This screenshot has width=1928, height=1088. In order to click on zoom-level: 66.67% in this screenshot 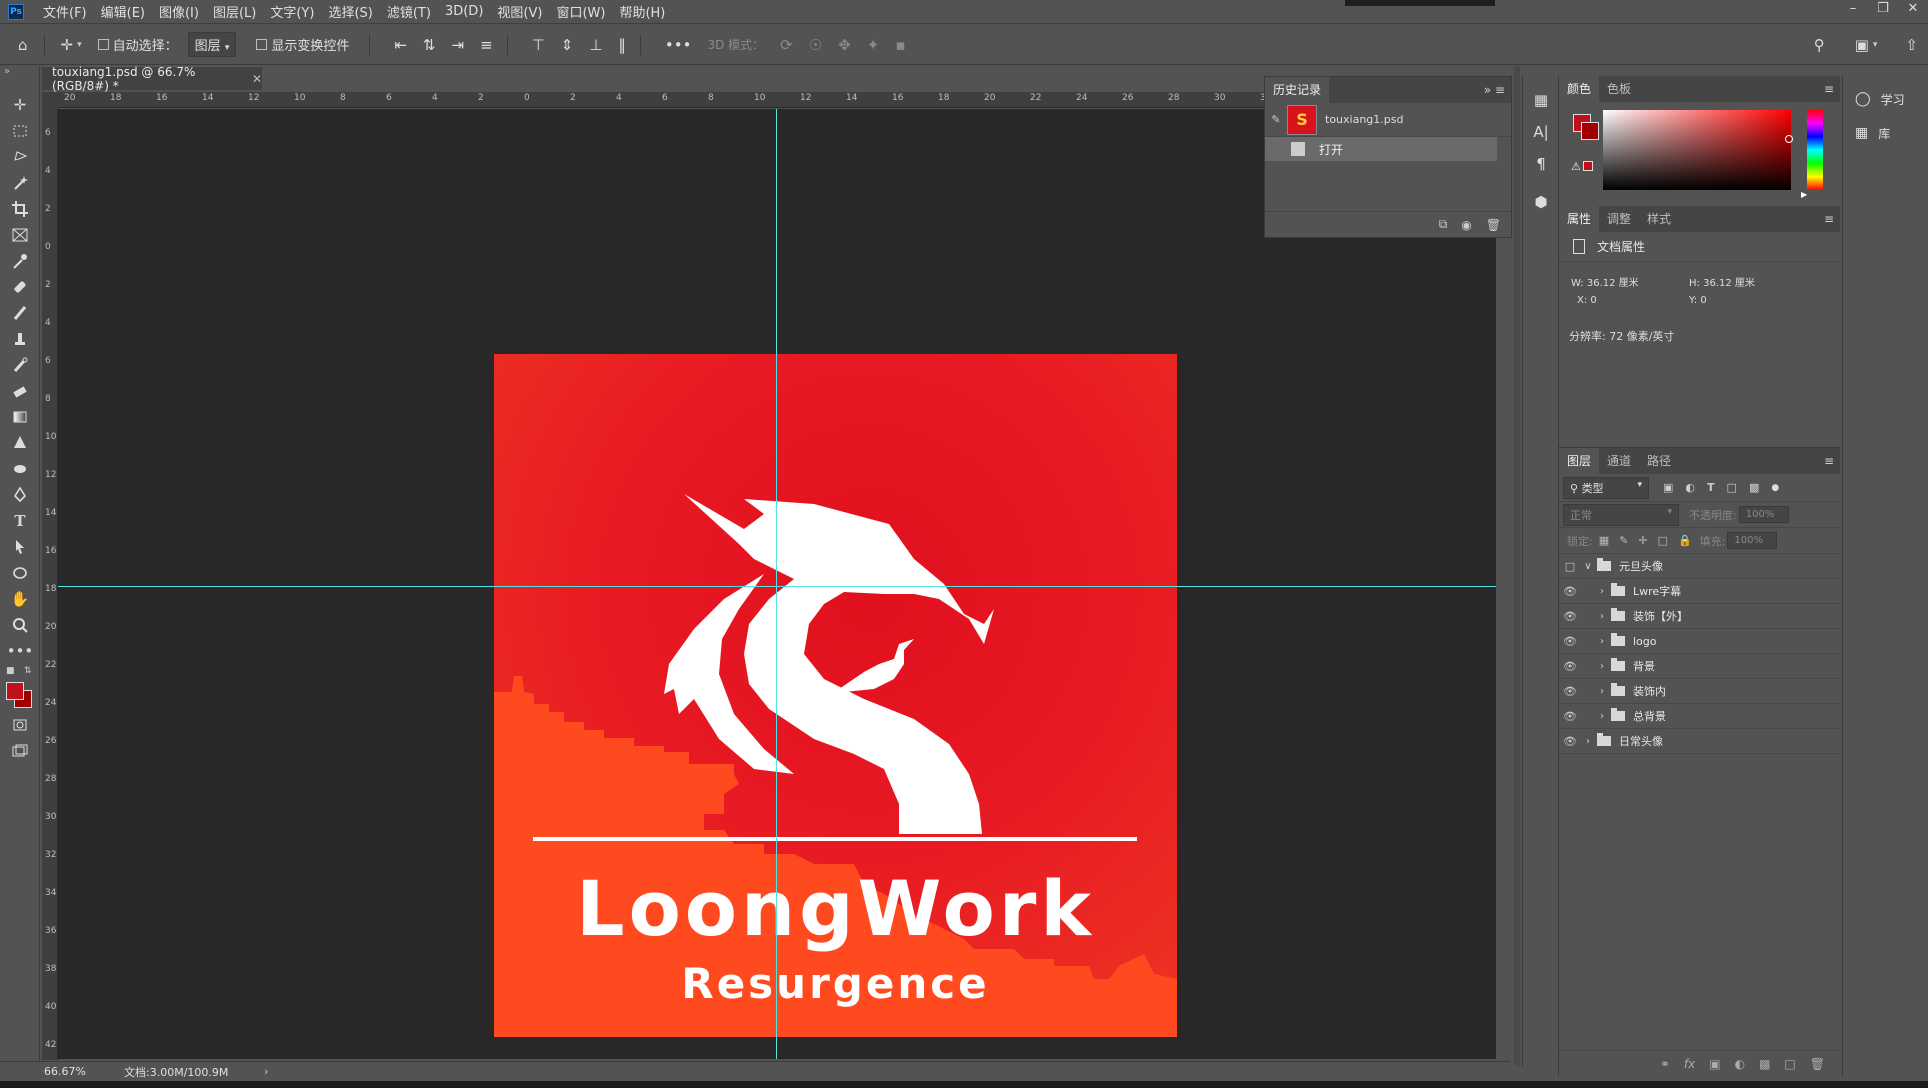, I will do `click(84, 1071)`.